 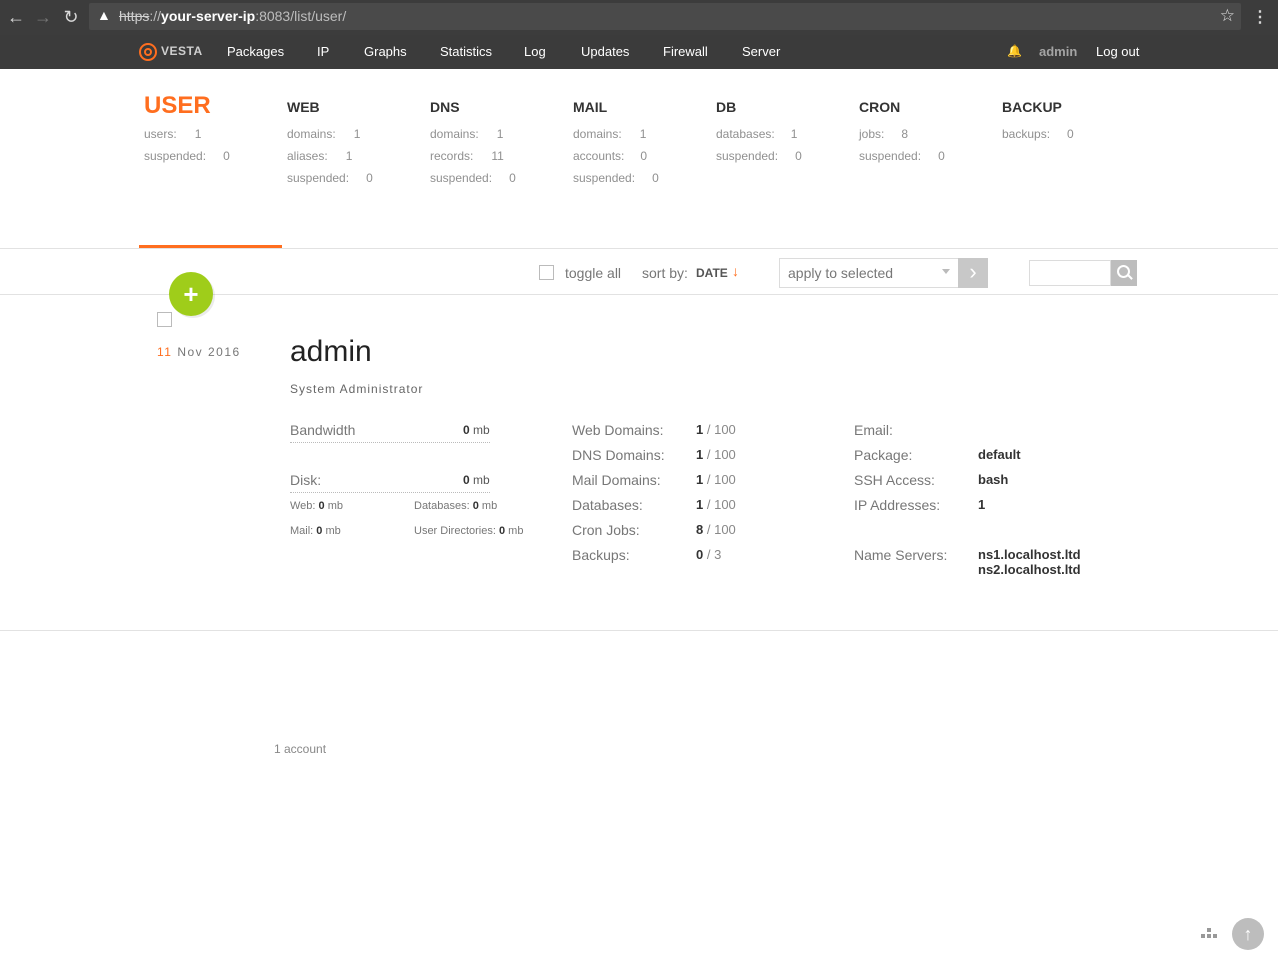 I want to click on disk-web: Web: 0 mb, so click(x=316, y=506).